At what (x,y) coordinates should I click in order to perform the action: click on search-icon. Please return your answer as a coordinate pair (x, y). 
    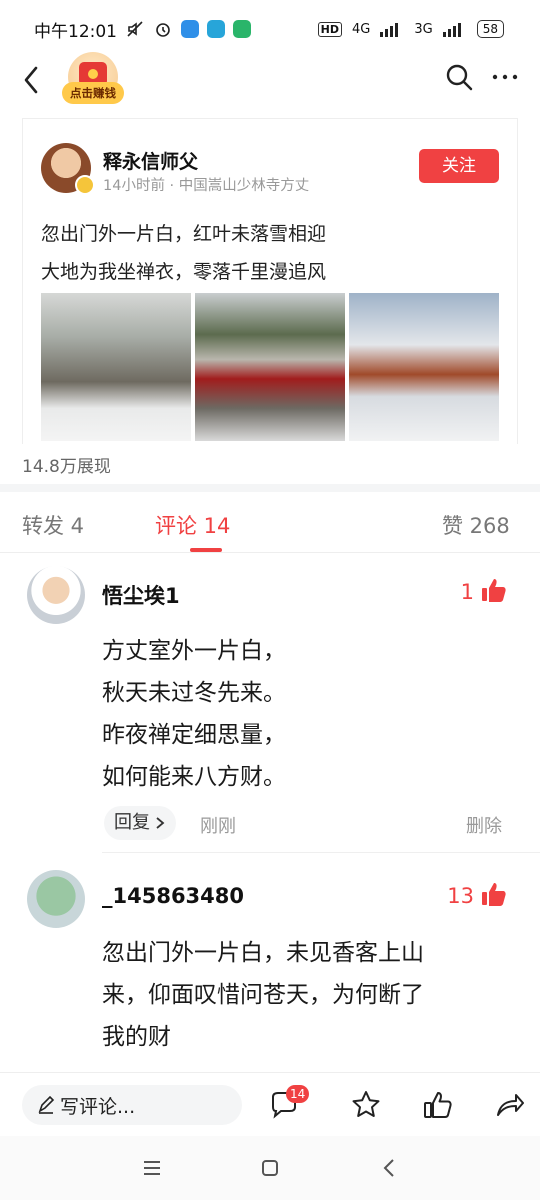
    Looking at the image, I should click on (459, 77).